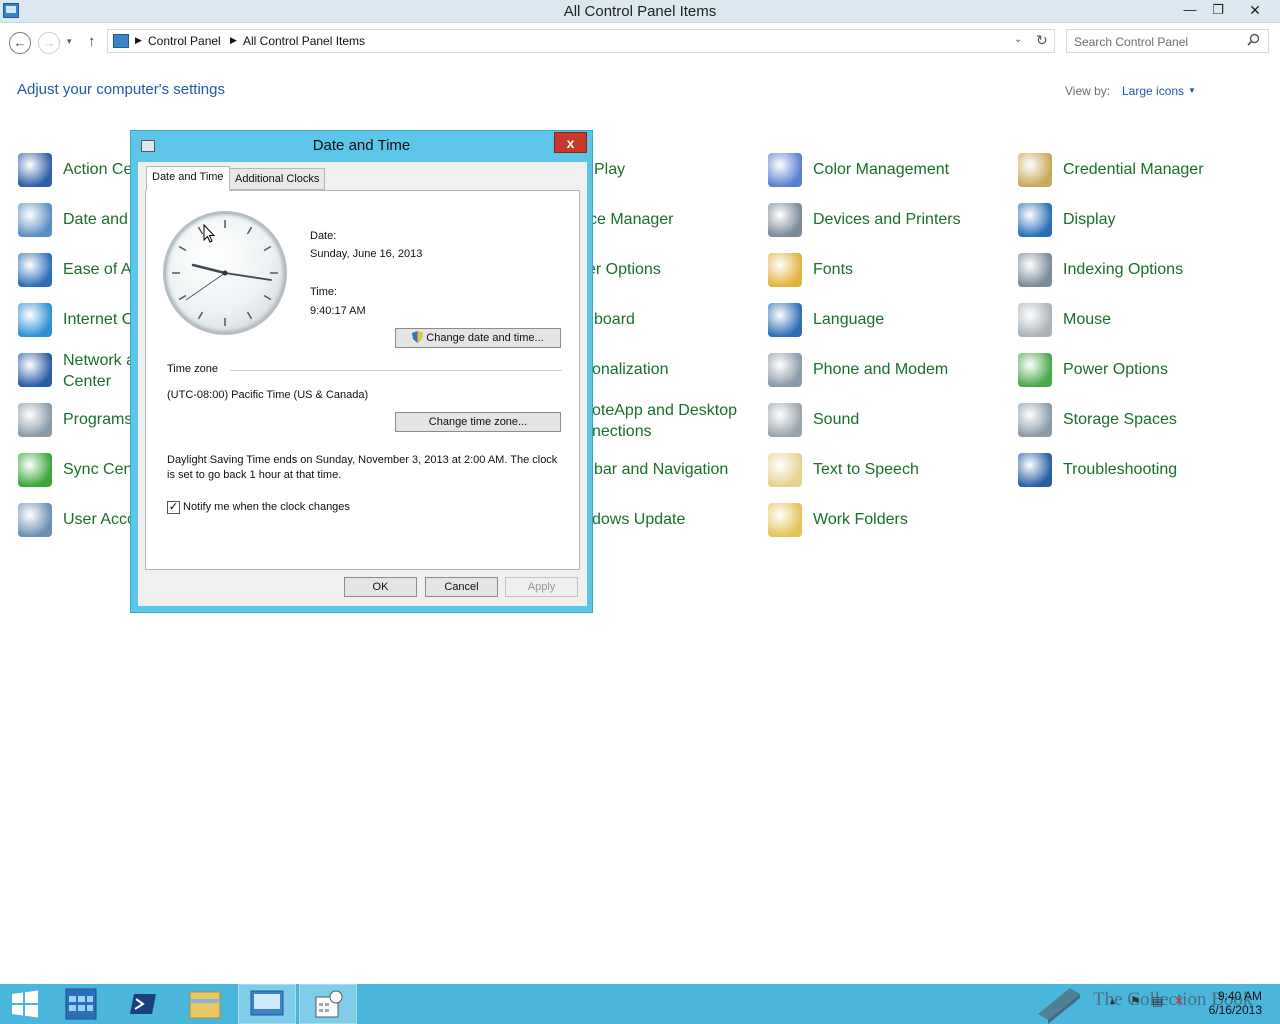 This screenshot has height=1024, width=1280. I want to click on item-label: Work Folders, so click(860, 519).